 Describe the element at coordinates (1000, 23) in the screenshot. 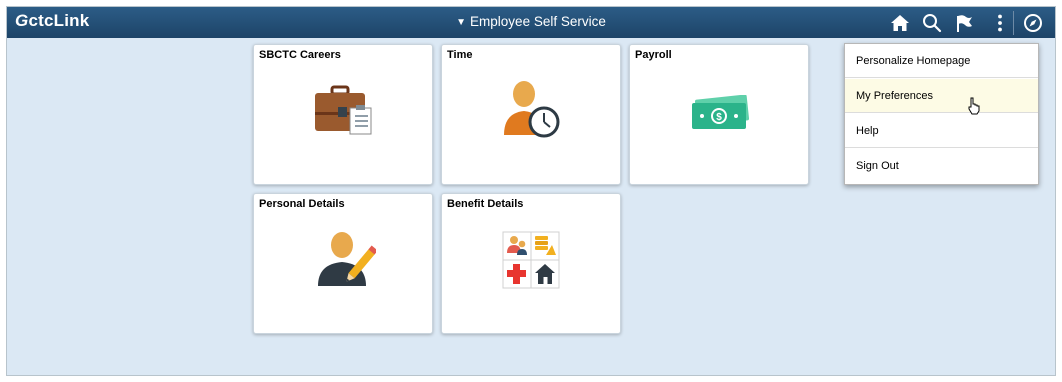

I see `more-actions-icon` at that location.